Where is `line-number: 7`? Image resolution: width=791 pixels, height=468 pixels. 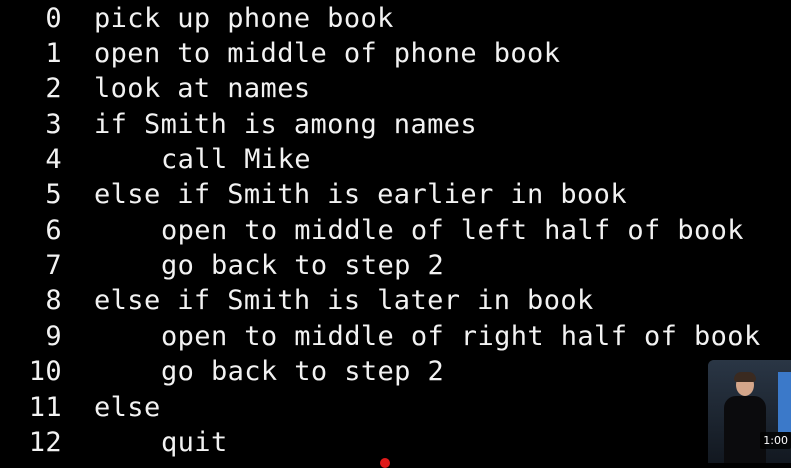
line-number: 7 is located at coordinates (53, 265).